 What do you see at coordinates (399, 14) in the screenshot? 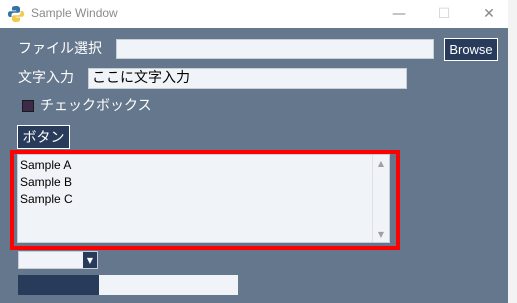
I see `minimize-button: —` at bounding box center [399, 14].